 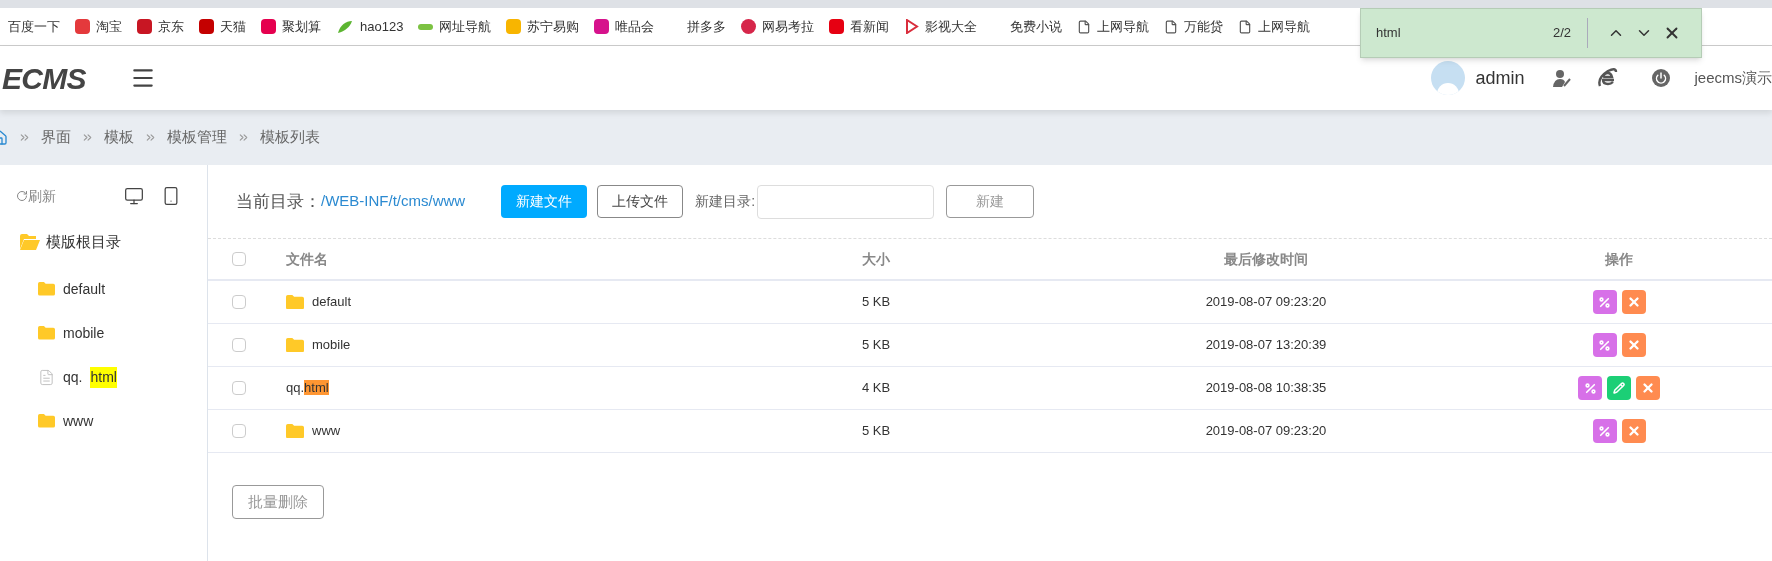 What do you see at coordinates (1608, 78) in the screenshot?
I see `browser-icon` at bounding box center [1608, 78].